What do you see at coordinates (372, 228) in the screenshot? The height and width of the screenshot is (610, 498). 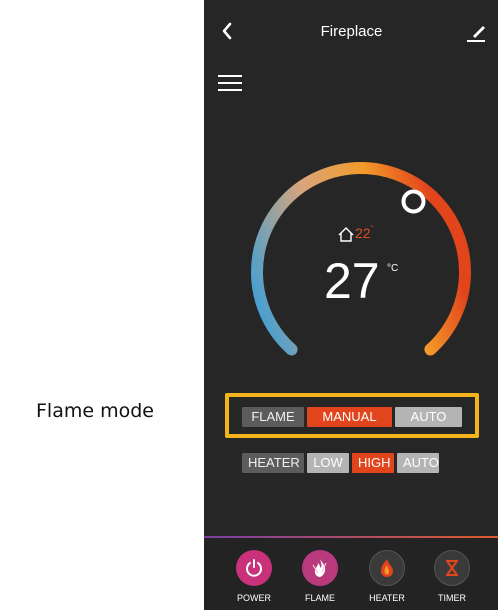 I see `inside-temperature-unit: °` at bounding box center [372, 228].